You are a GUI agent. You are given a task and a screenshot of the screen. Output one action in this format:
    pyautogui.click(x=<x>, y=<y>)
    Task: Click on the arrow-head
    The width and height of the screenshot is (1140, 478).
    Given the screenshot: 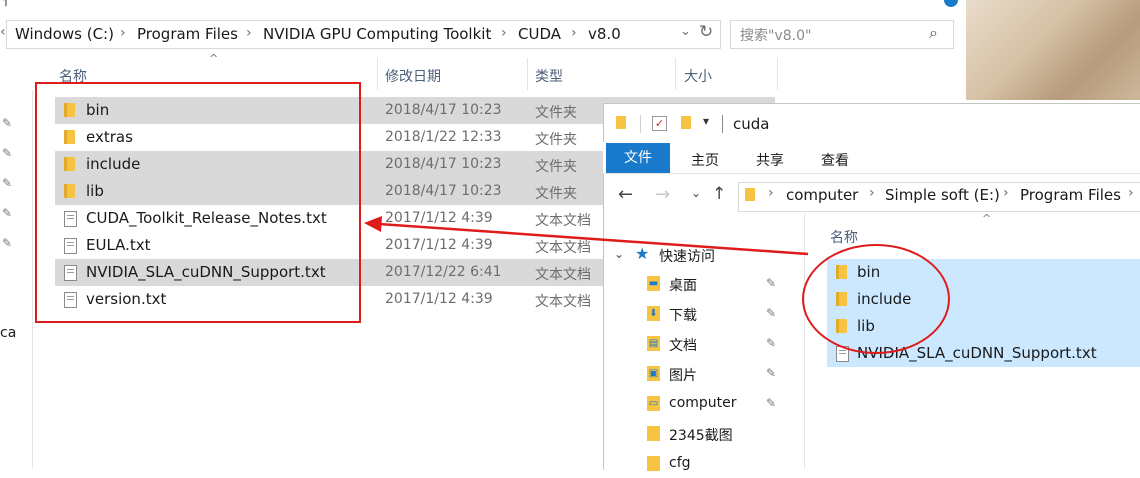 What is the action you would take?
    pyautogui.click(x=373, y=224)
    